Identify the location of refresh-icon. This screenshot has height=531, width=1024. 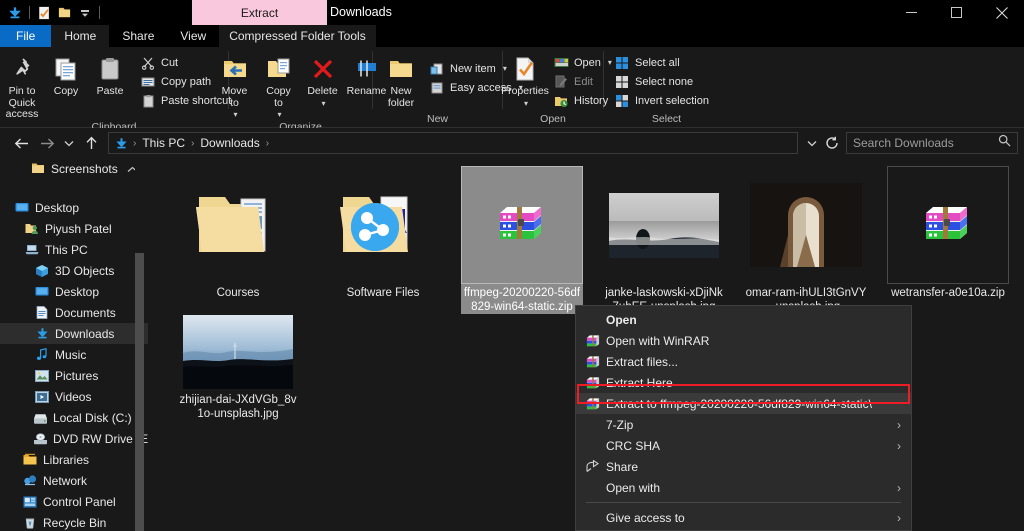
(832, 143).